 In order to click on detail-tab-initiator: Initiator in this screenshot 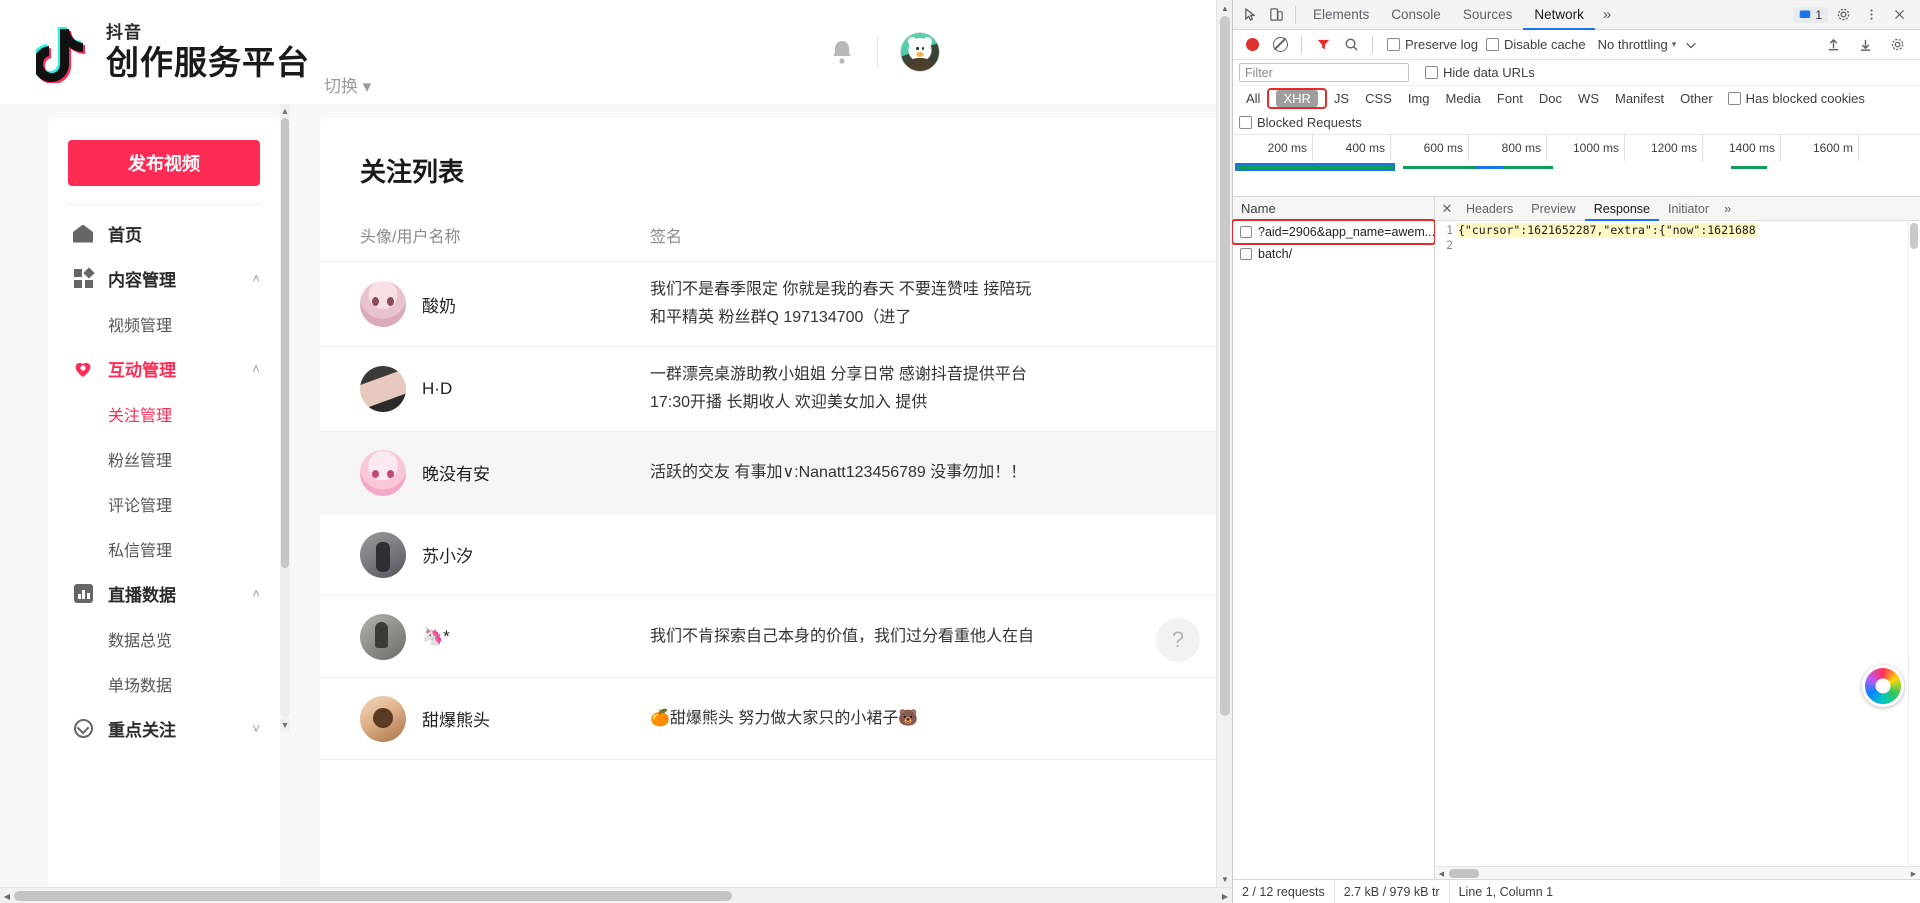, I will do `click(1688, 209)`.